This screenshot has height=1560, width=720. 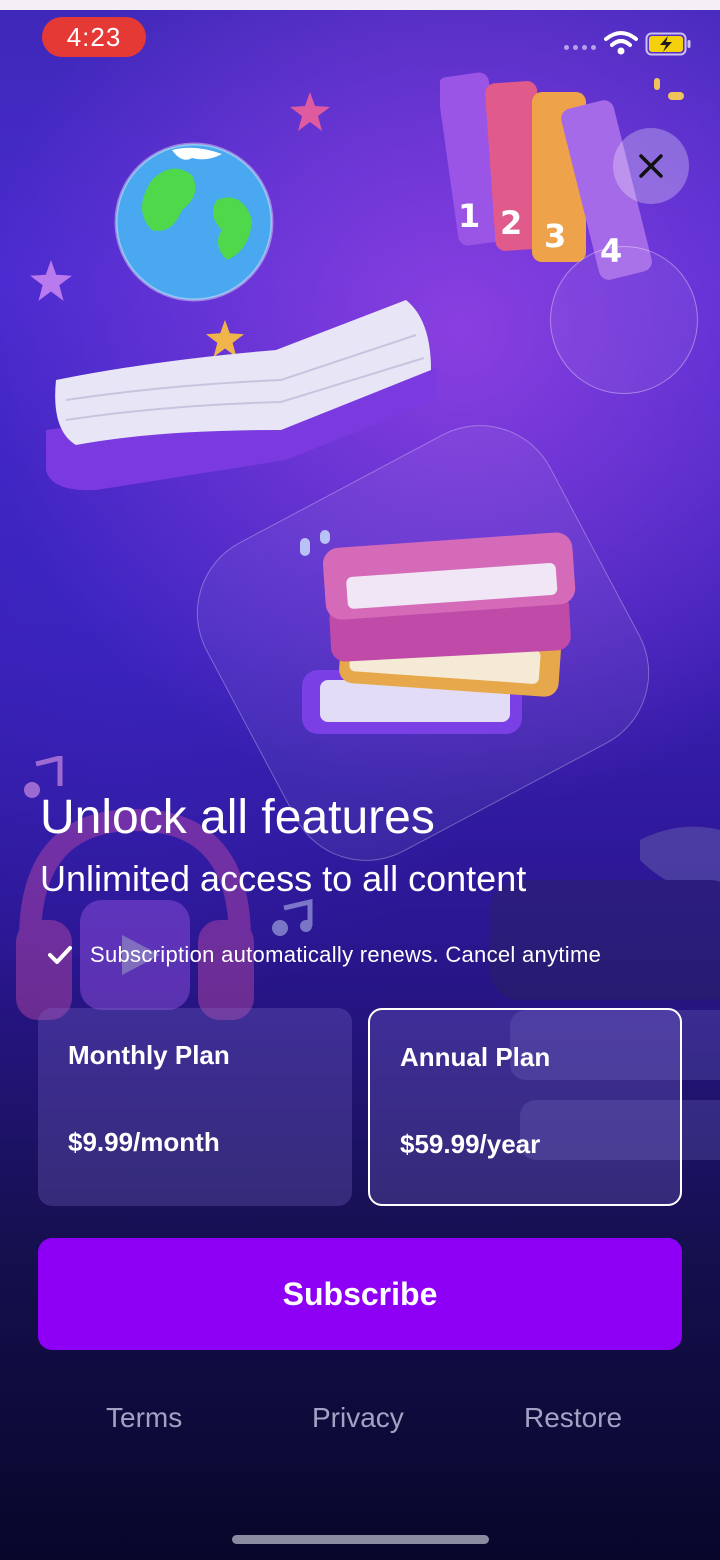 What do you see at coordinates (360, 1539) in the screenshot?
I see `home-indicator` at bounding box center [360, 1539].